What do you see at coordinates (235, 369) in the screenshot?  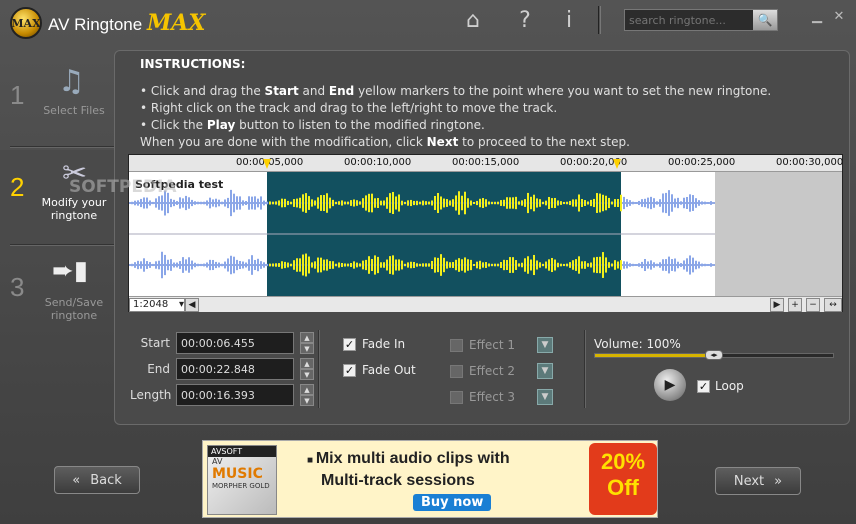 I see `end-time-input` at bounding box center [235, 369].